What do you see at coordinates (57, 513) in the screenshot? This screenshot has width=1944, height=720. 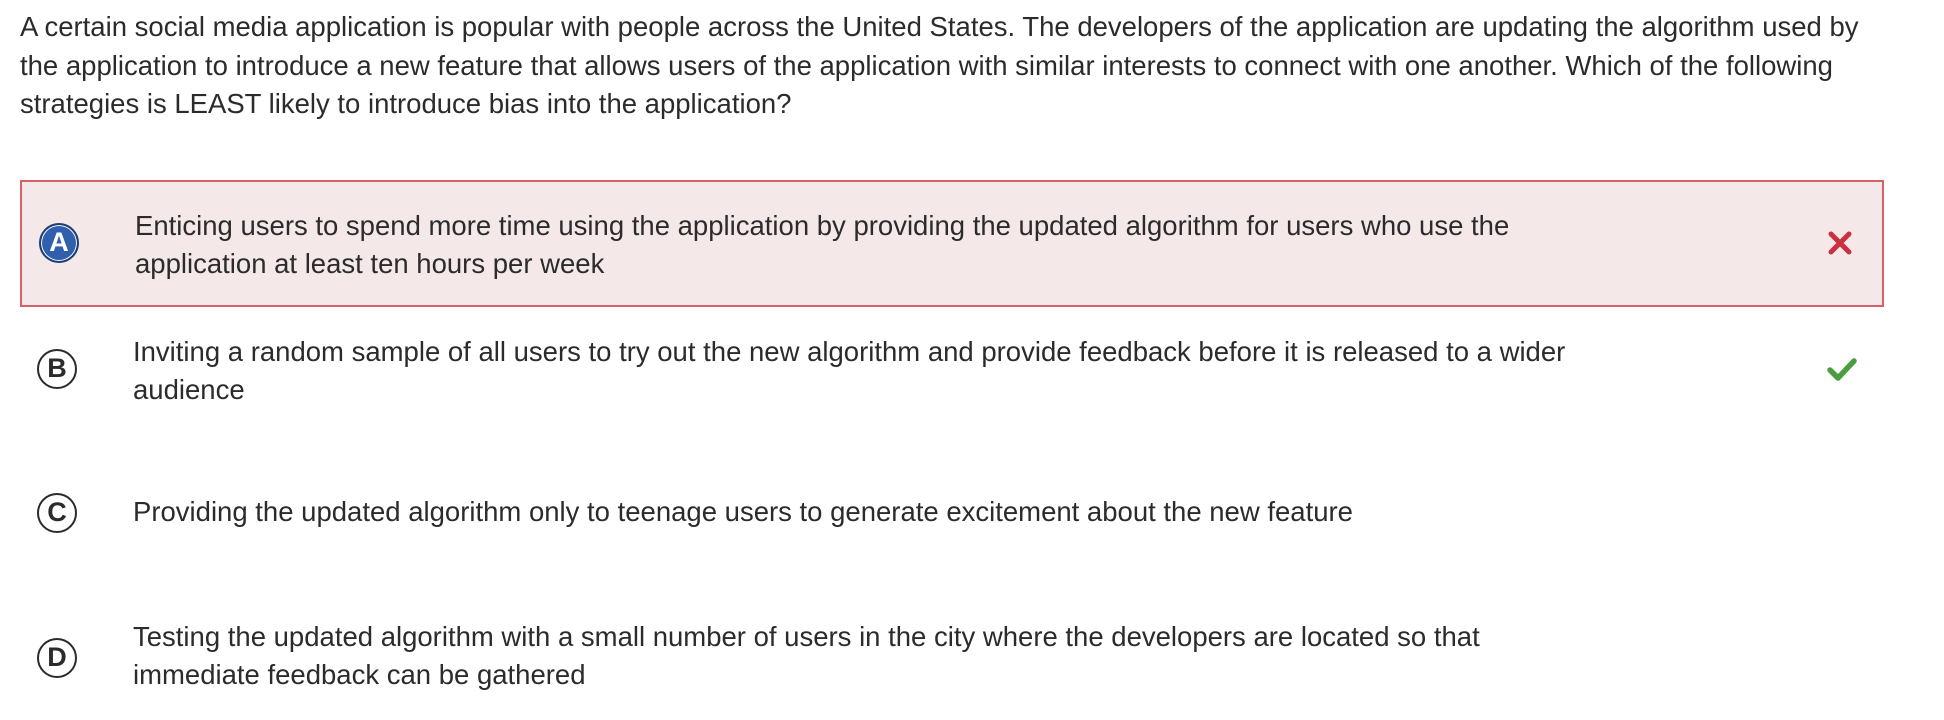 I see `option-c-letter: C` at bounding box center [57, 513].